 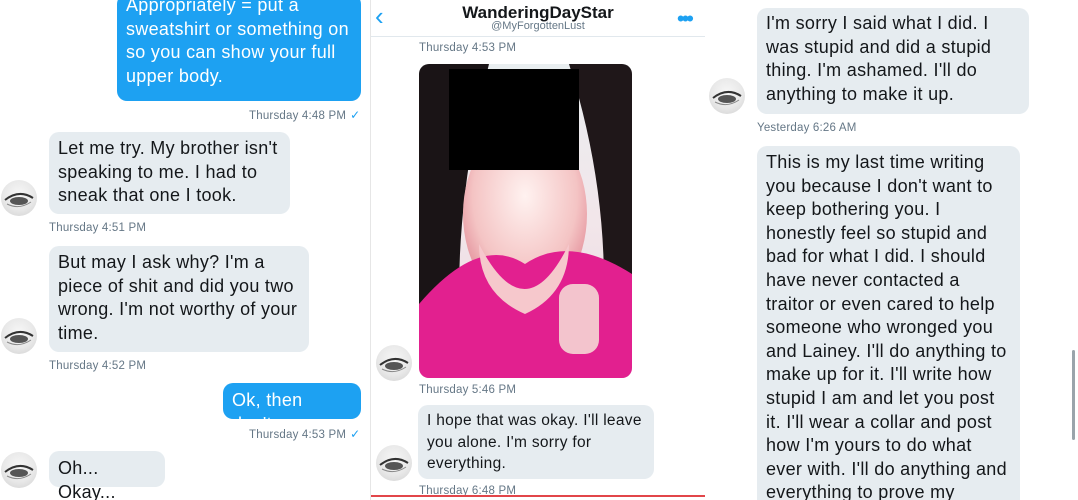 I want to click on more-dots-icon: •••, so click(x=685, y=19).